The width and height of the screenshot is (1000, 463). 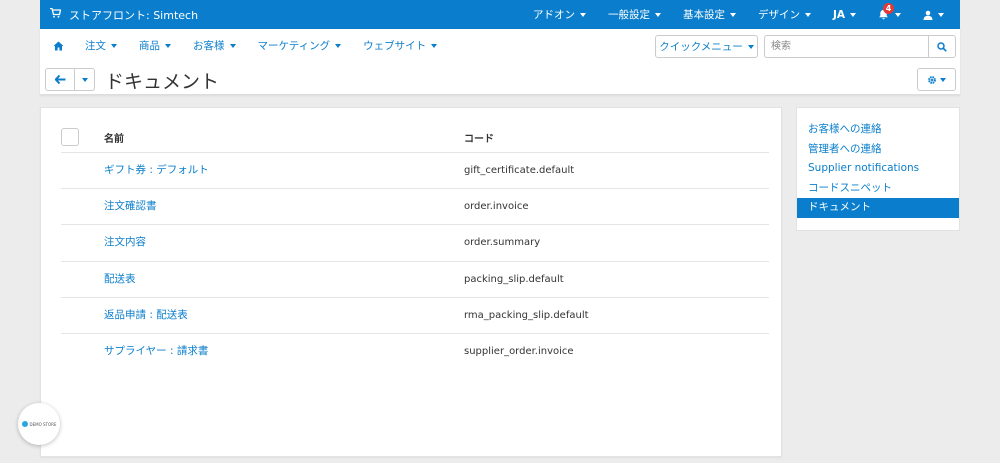 I want to click on document-code: order.invoice, so click(x=496, y=207).